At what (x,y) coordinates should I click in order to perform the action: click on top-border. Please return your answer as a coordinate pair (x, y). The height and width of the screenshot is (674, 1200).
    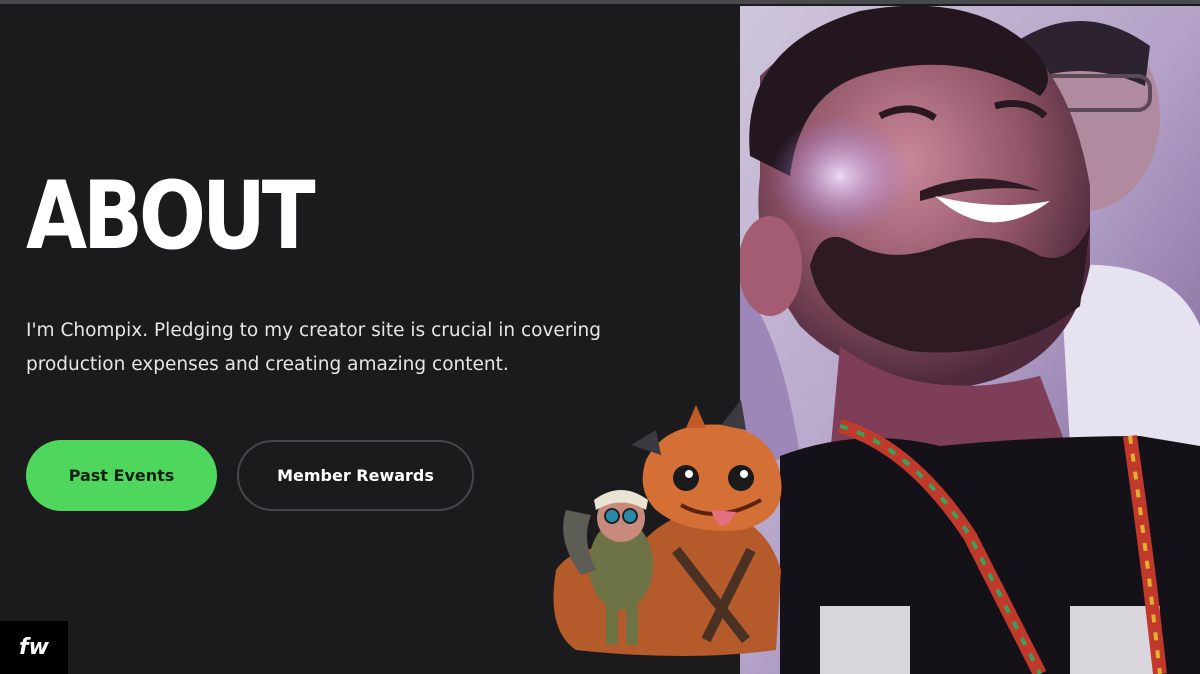
    Looking at the image, I should click on (600, 2).